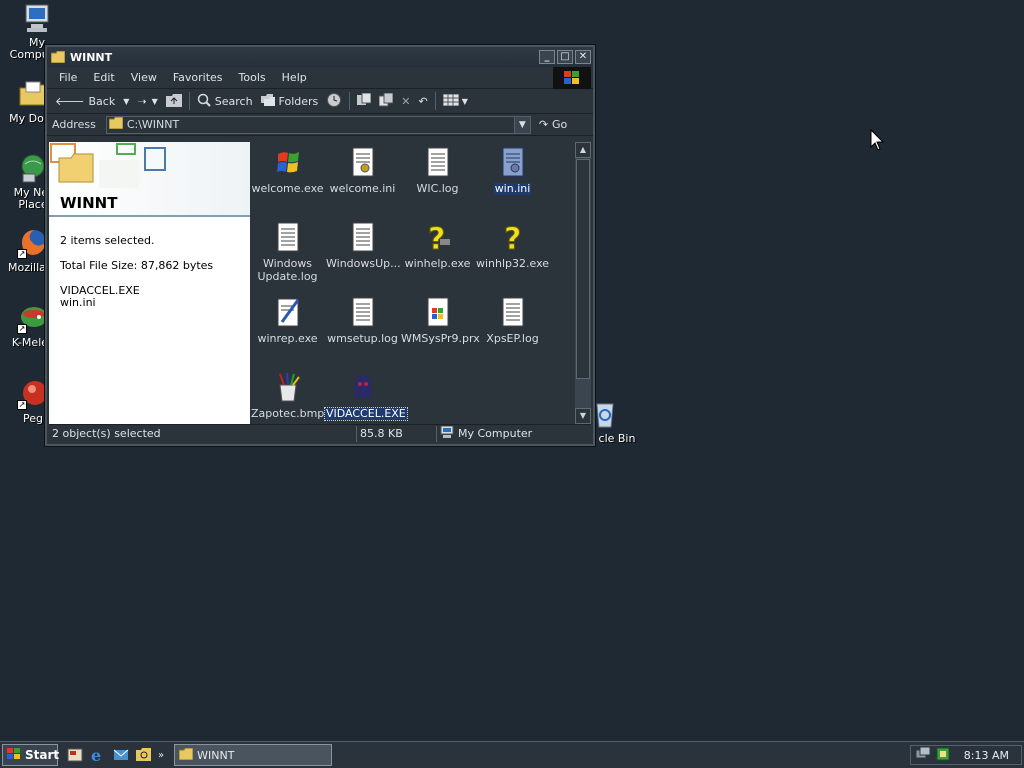 The image size is (1024, 768). What do you see at coordinates (92, 101) in the screenshot?
I see `back-button: 🡐 Back ▼` at bounding box center [92, 101].